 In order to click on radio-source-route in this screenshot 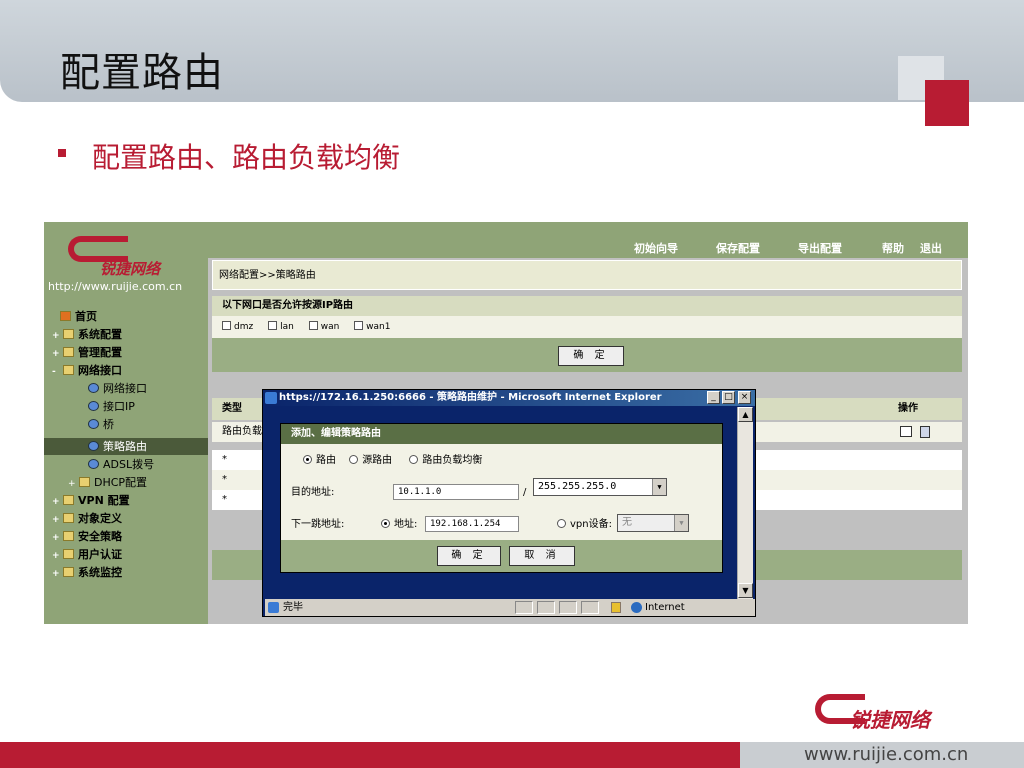, I will do `click(354, 459)`.